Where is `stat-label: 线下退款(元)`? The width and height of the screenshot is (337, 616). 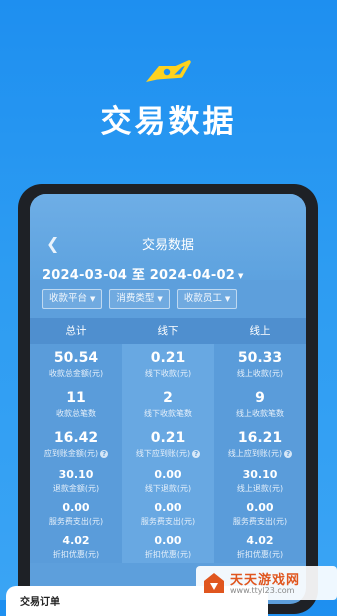
stat-label: 线下退款(元) is located at coordinates (168, 488).